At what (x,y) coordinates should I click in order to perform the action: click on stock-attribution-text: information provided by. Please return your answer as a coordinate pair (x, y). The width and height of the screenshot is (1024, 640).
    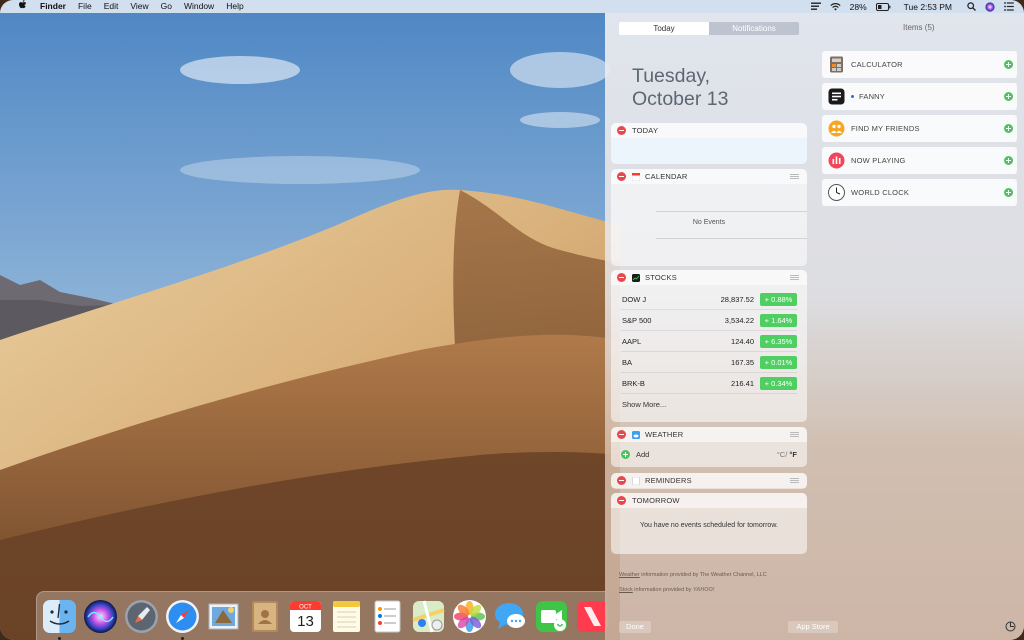
    Looking at the image, I should click on (663, 590).